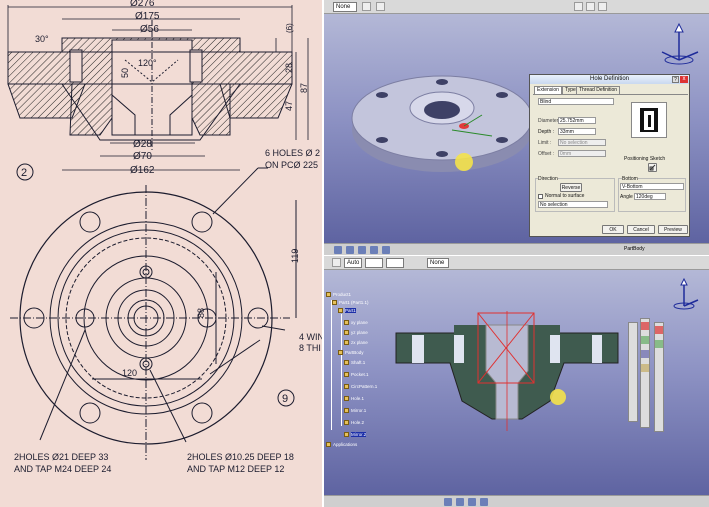  What do you see at coordinates (338, 295) in the screenshot?
I see `tree-item-product: Product1` at bounding box center [338, 295].